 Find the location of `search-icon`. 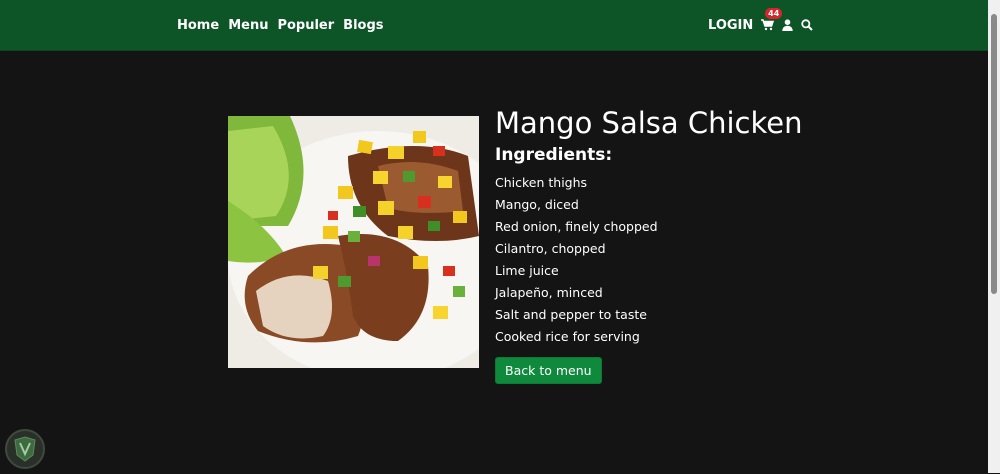

search-icon is located at coordinates (807, 25).